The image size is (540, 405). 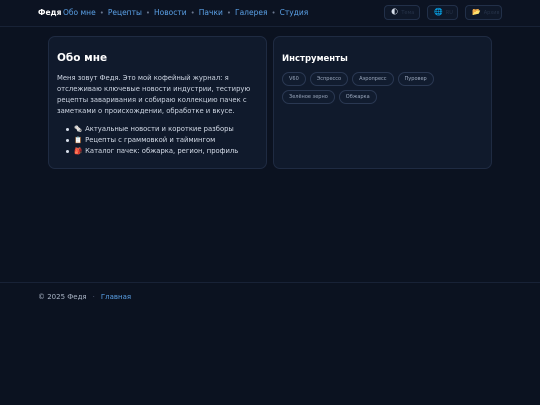 I want to click on nav-link-about: Обо мне, so click(x=79, y=12).